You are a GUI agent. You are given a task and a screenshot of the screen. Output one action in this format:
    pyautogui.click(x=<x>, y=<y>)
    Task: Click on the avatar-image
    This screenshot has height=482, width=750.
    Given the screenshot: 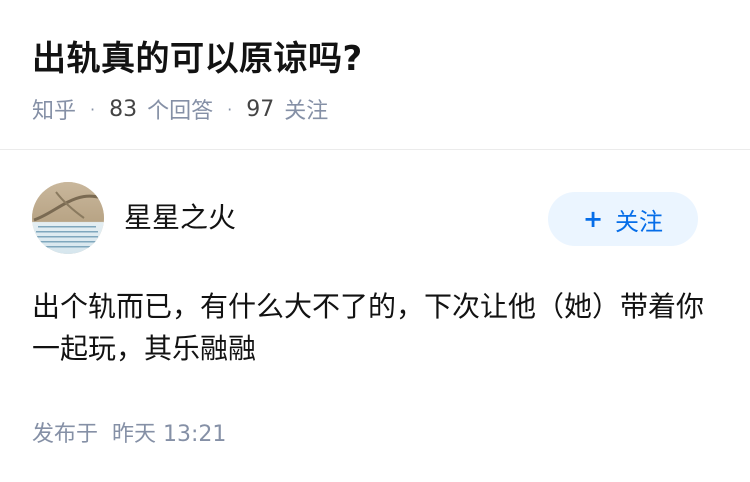 What is the action you would take?
    pyautogui.click(x=68, y=218)
    